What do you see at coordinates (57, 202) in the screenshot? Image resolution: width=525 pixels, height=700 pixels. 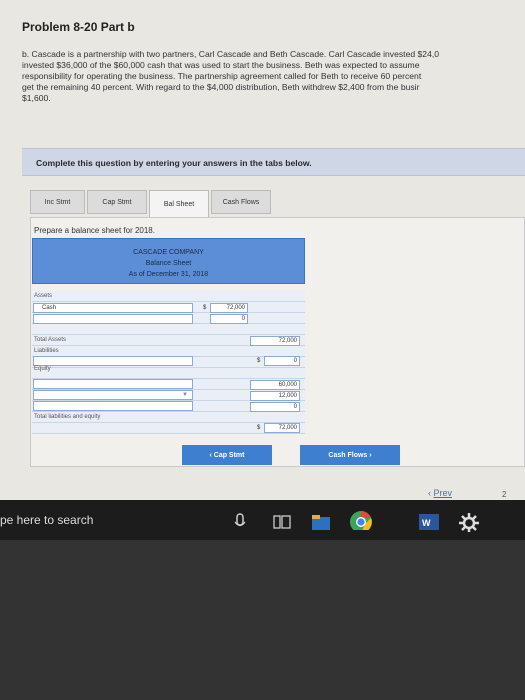 I see `tab-inc-stmt: Inc Stmt` at bounding box center [57, 202].